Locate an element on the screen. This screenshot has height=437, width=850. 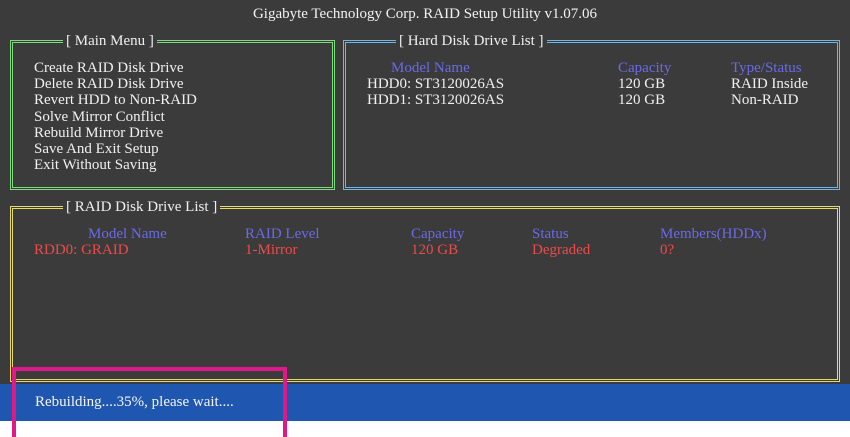
hdd-header-capacity: Capacity is located at coordinates (645, 68).